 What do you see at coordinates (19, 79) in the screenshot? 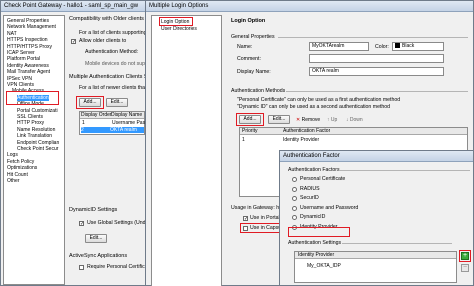
I see `gw-tree-item: IPSec VPN` at bounding box center [19, 79].